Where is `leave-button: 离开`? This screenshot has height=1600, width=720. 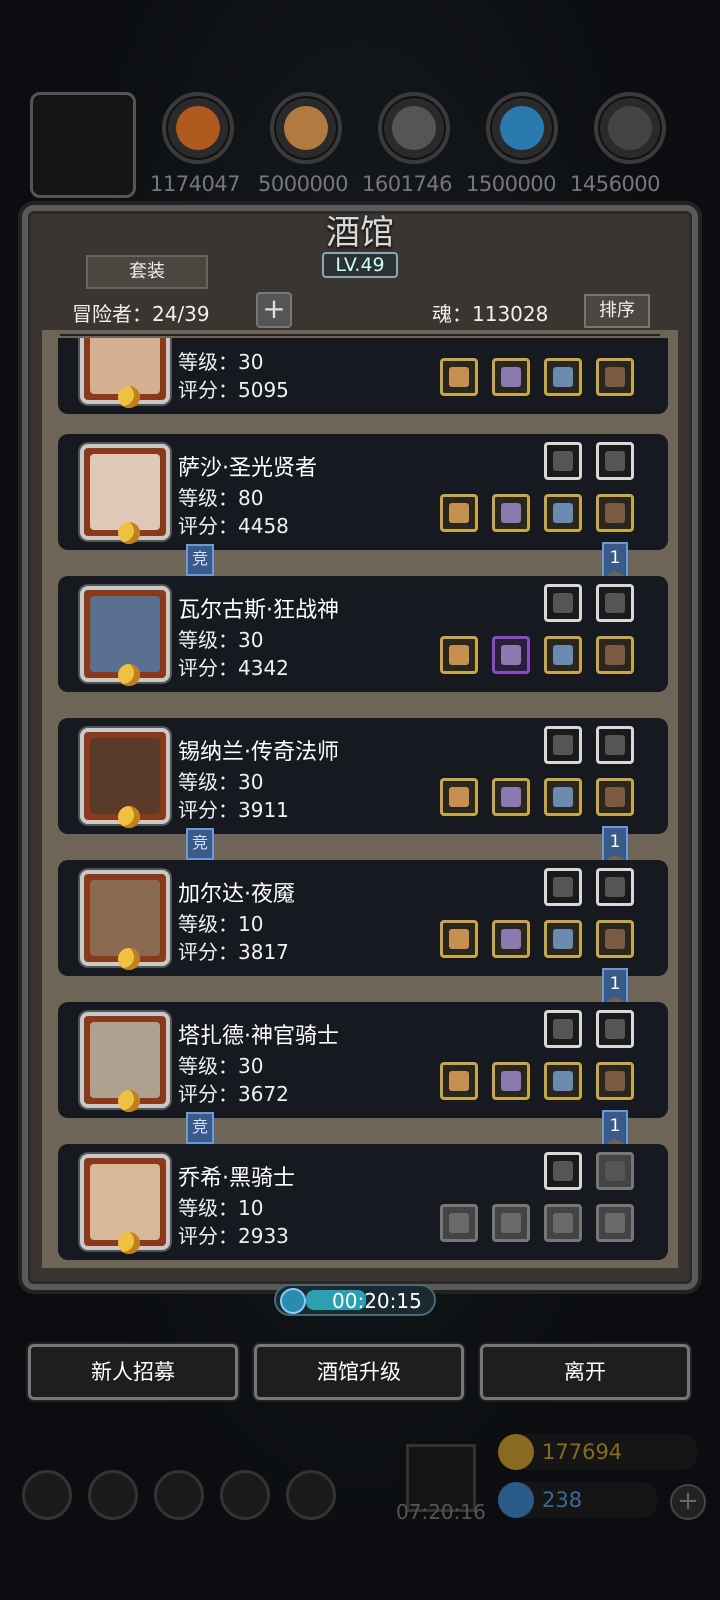 leave-button: 离开 is located at coordinates (585, 1372).